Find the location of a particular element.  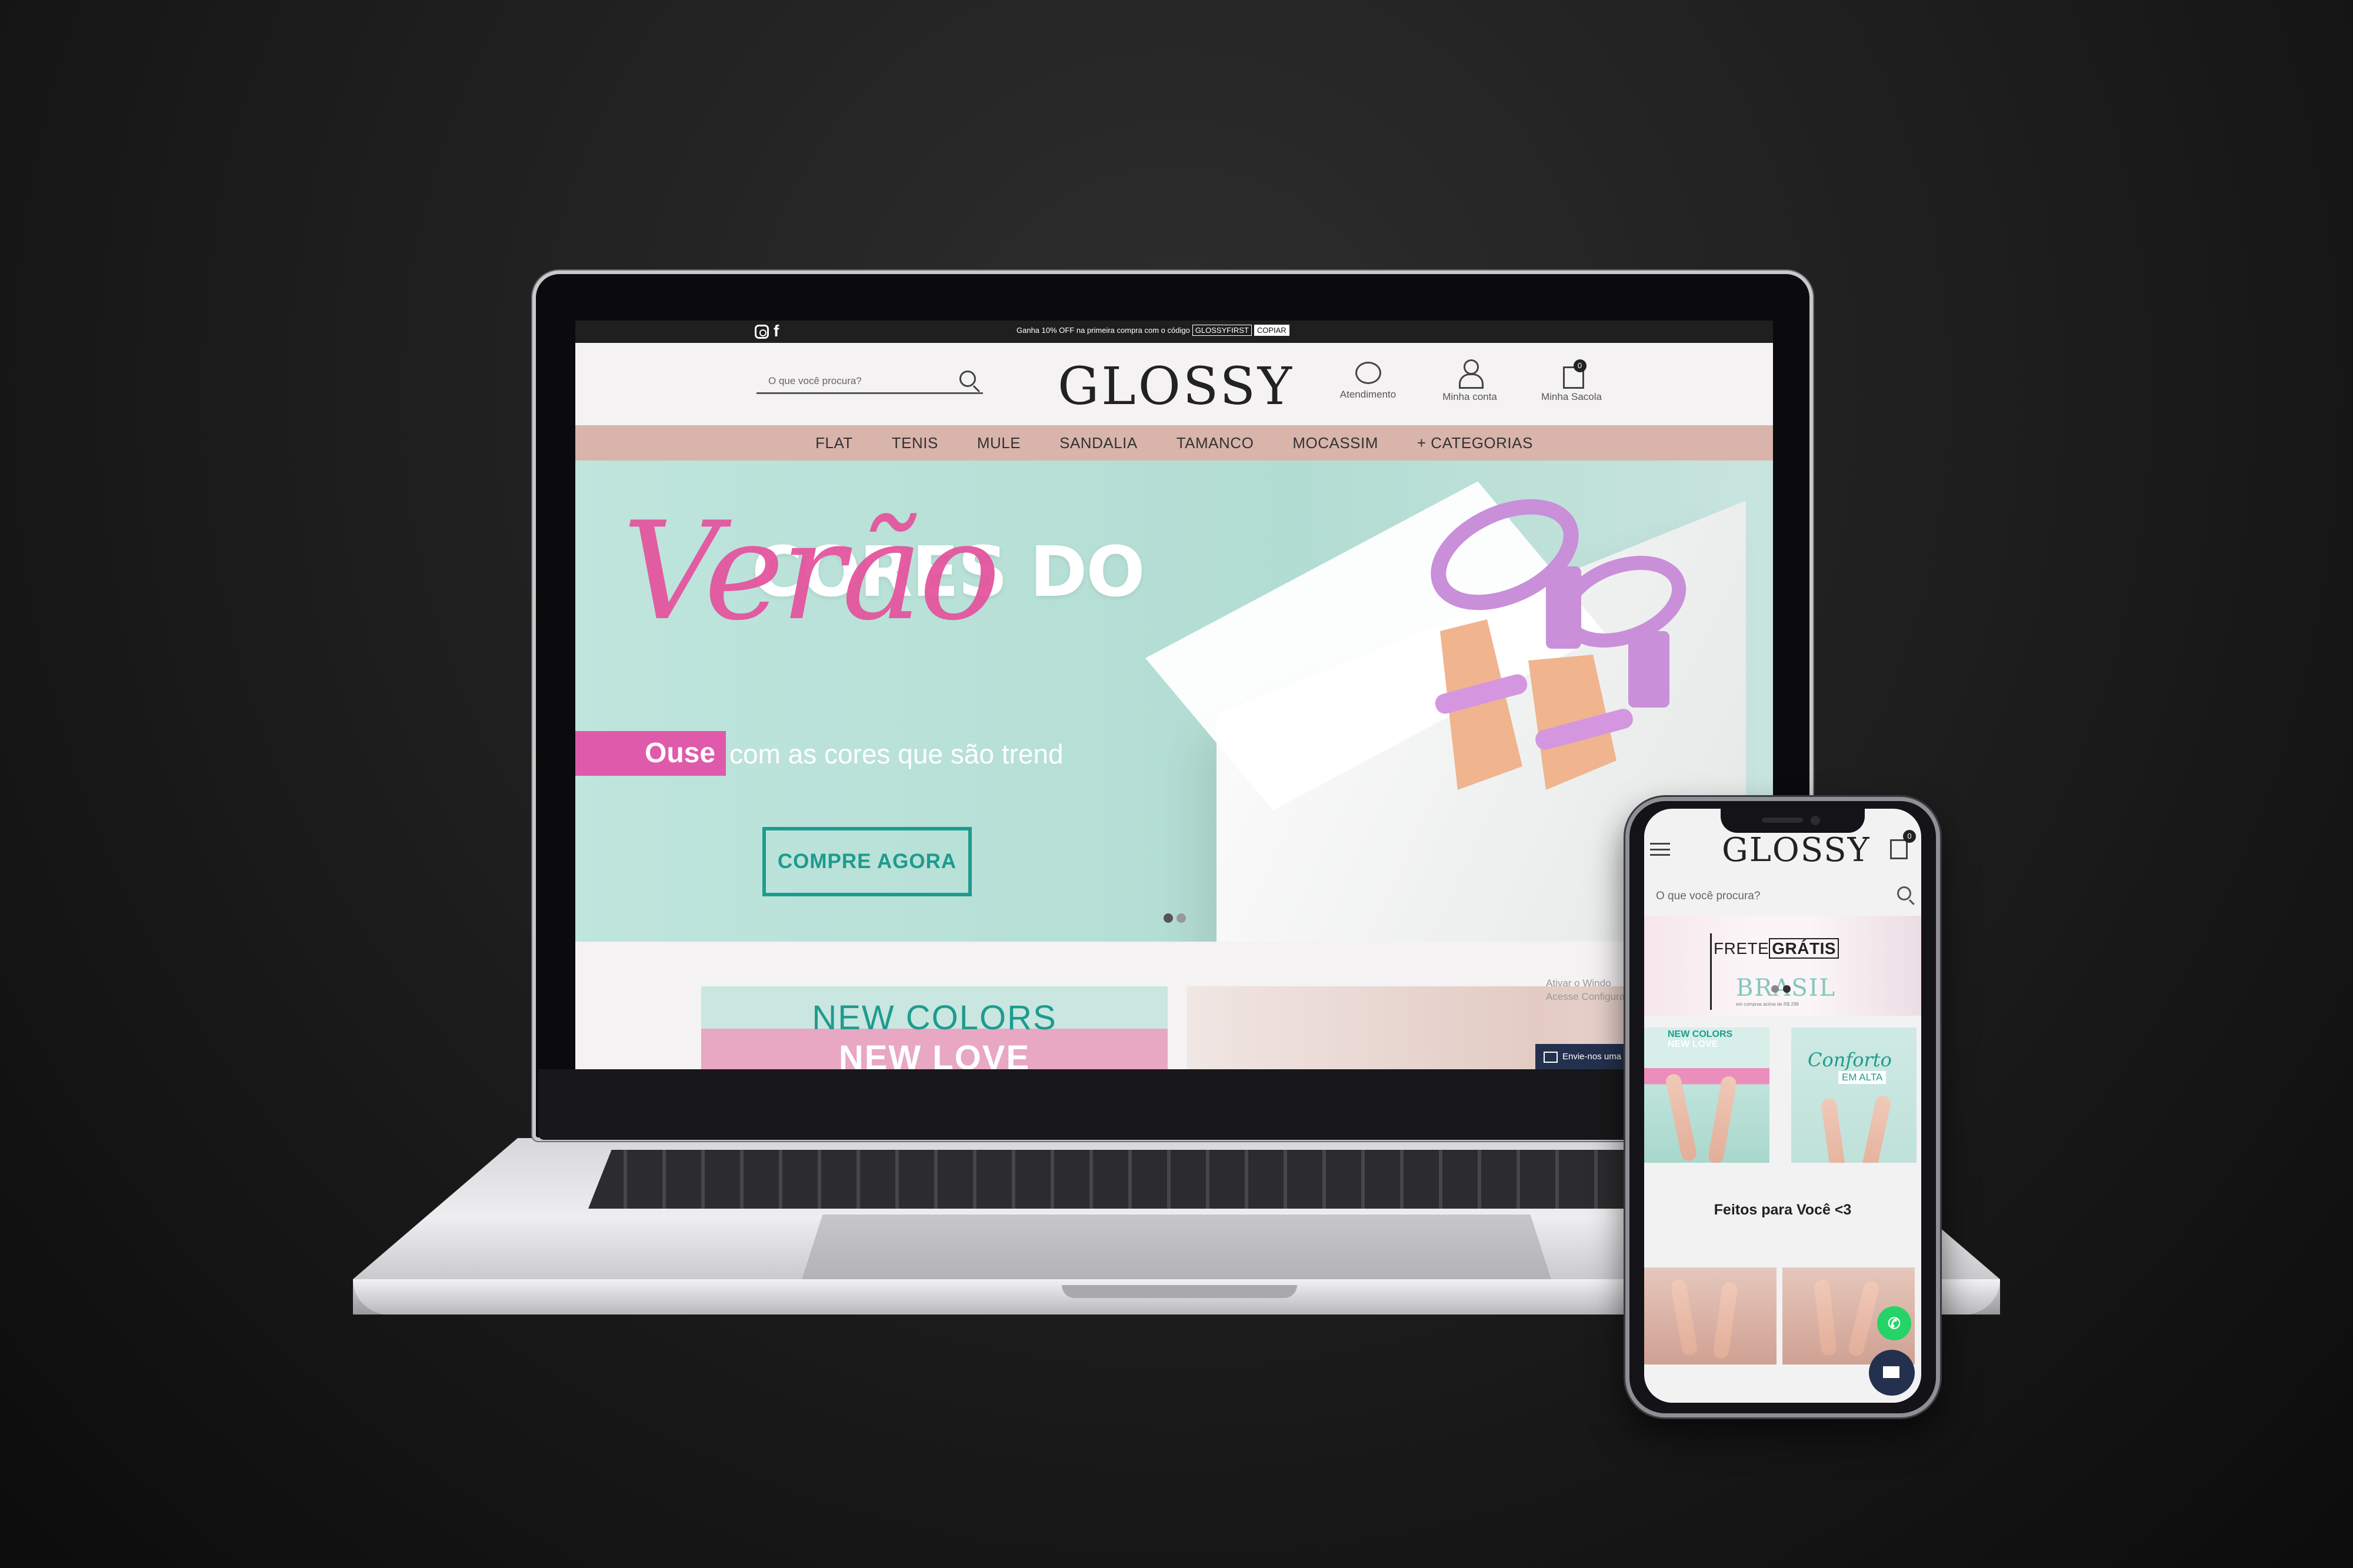

product-card is located at coordinates (1711, 1316).